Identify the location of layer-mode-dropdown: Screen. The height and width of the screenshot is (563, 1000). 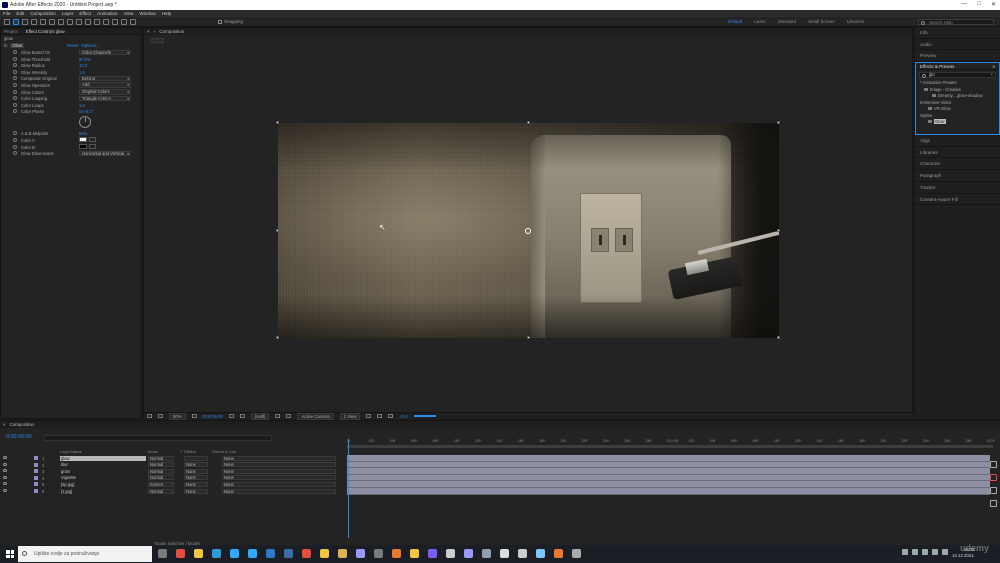
(161, 484).